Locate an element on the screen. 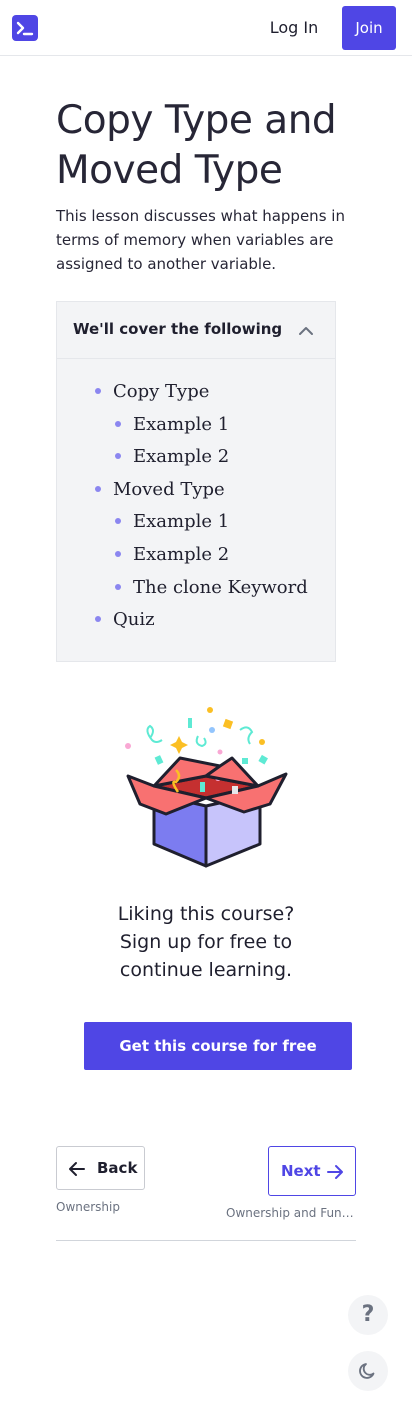 The width and height of the screenshot is (412, 1423). get-course-button: Get this course for free is located at coordinates (218, 1046).